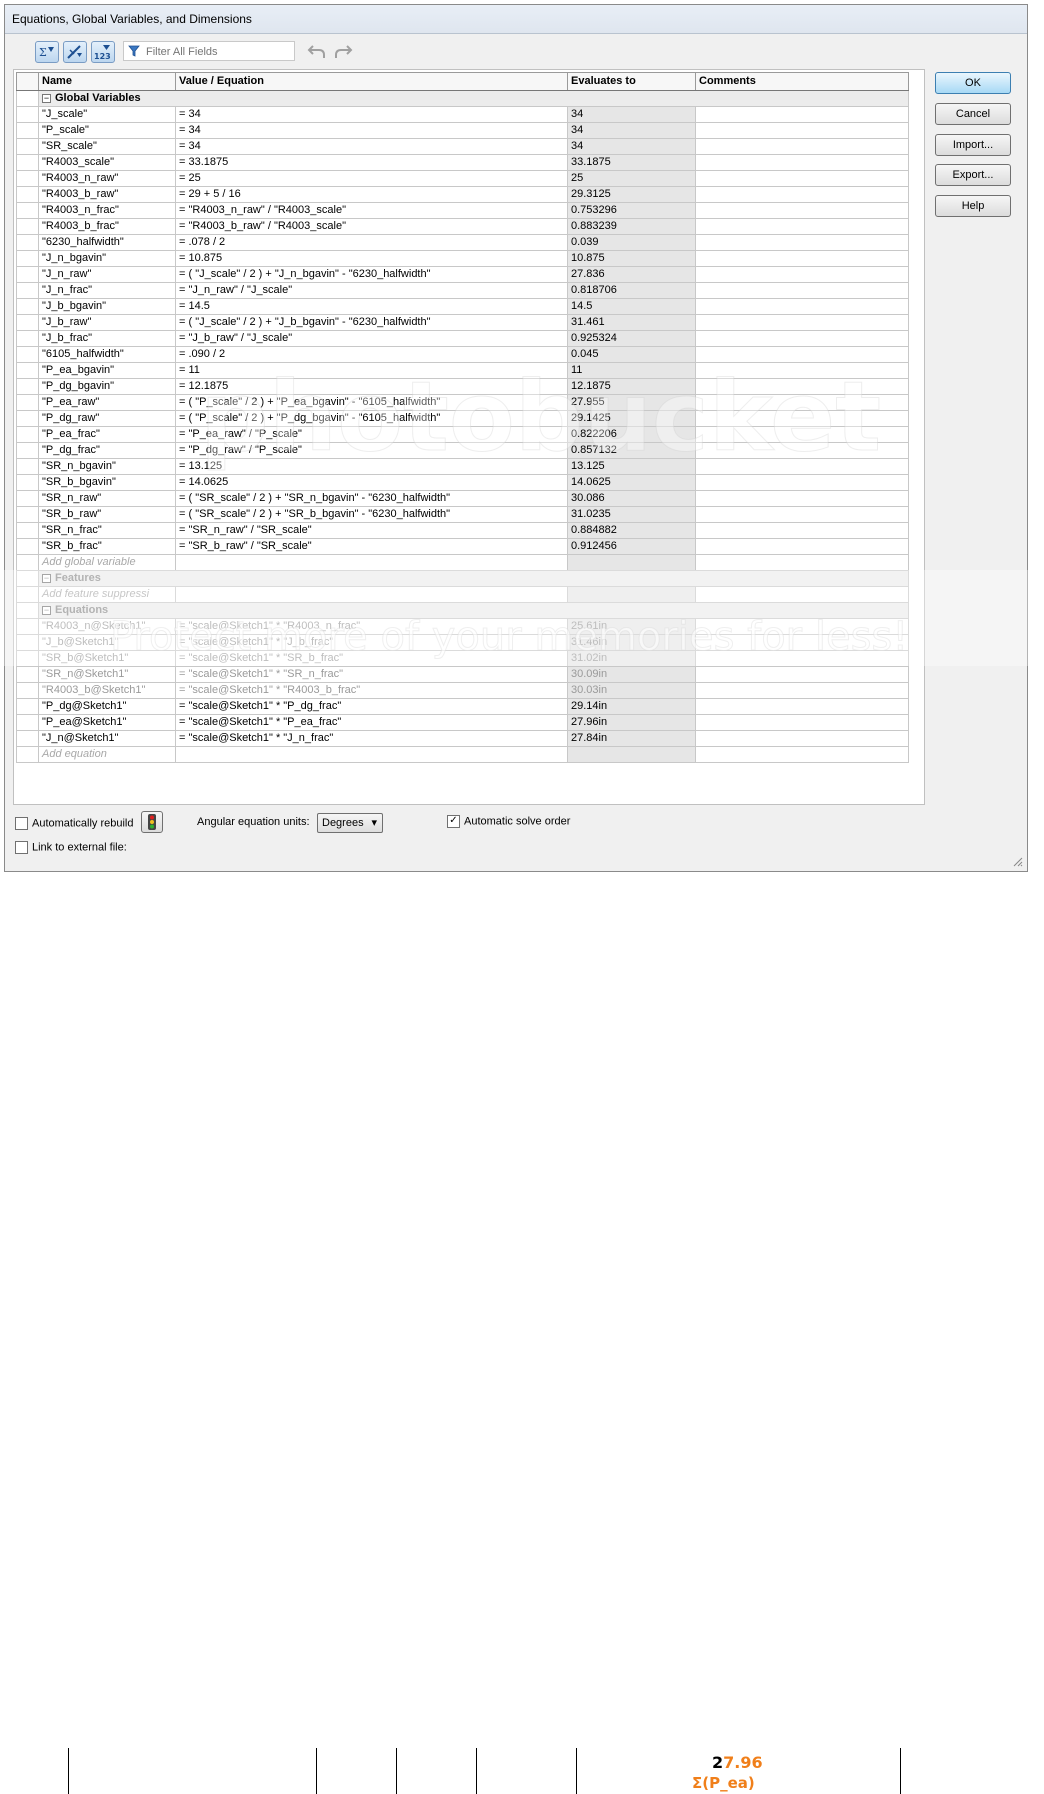  Describe the element at coordinates (107, 178) in the screenshot. I see `name-cell: "R4003_n_raw"` at that location.